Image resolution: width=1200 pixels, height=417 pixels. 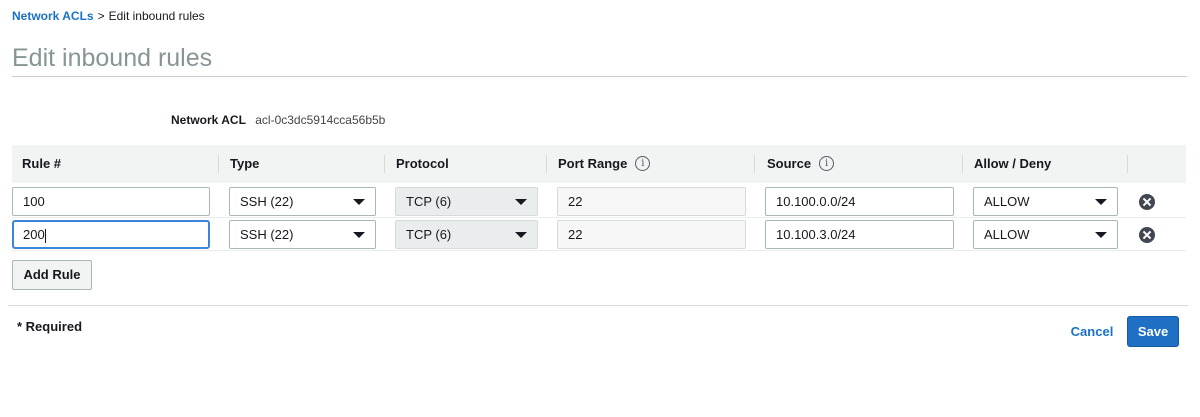 I want to click on row-divider, so click(x=599, y=250).